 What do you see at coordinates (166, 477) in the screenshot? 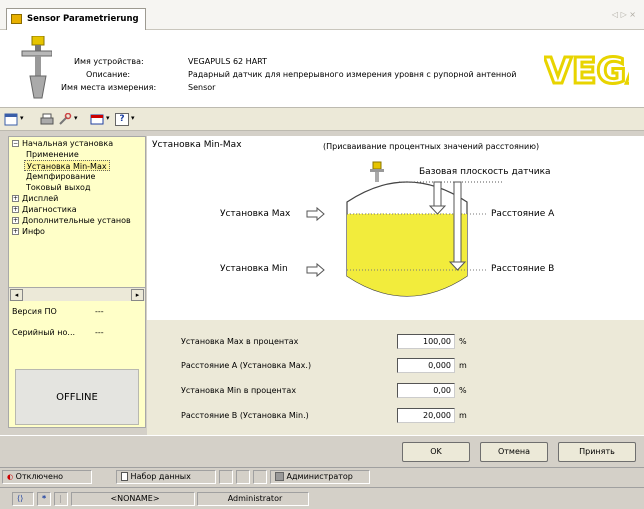
I see `dataset-status: Набор данных` at bounding box center [166, 477].